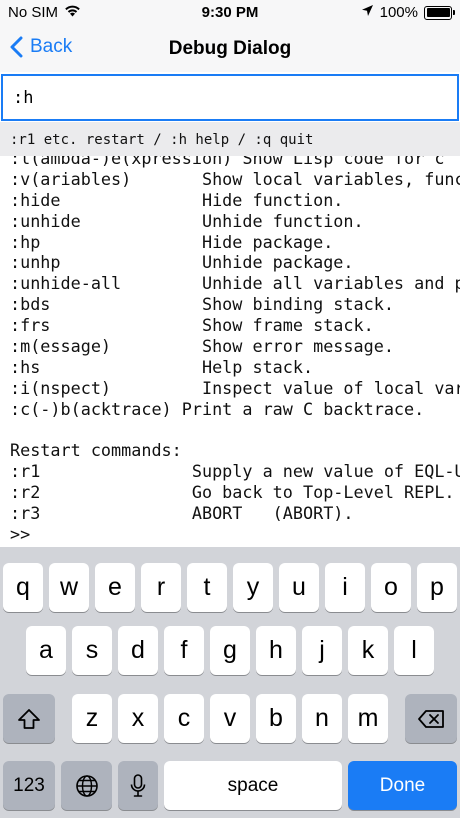  Describe the element at coordinates (398, 12) in the screenshot. I see `battery-percent: 100%` at that location.